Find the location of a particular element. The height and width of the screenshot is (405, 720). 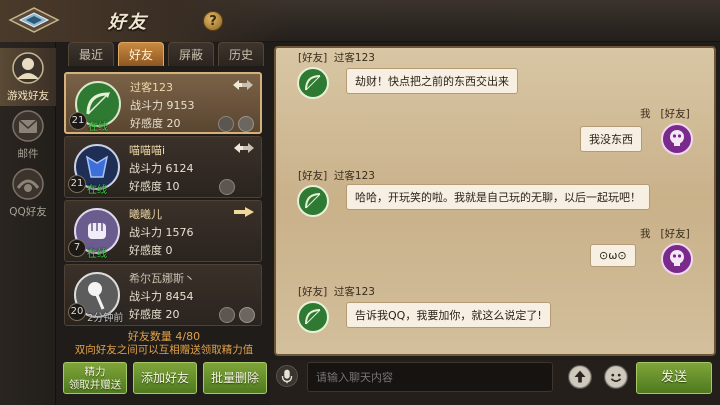

qq-icon is located at coordinates (28, 184).